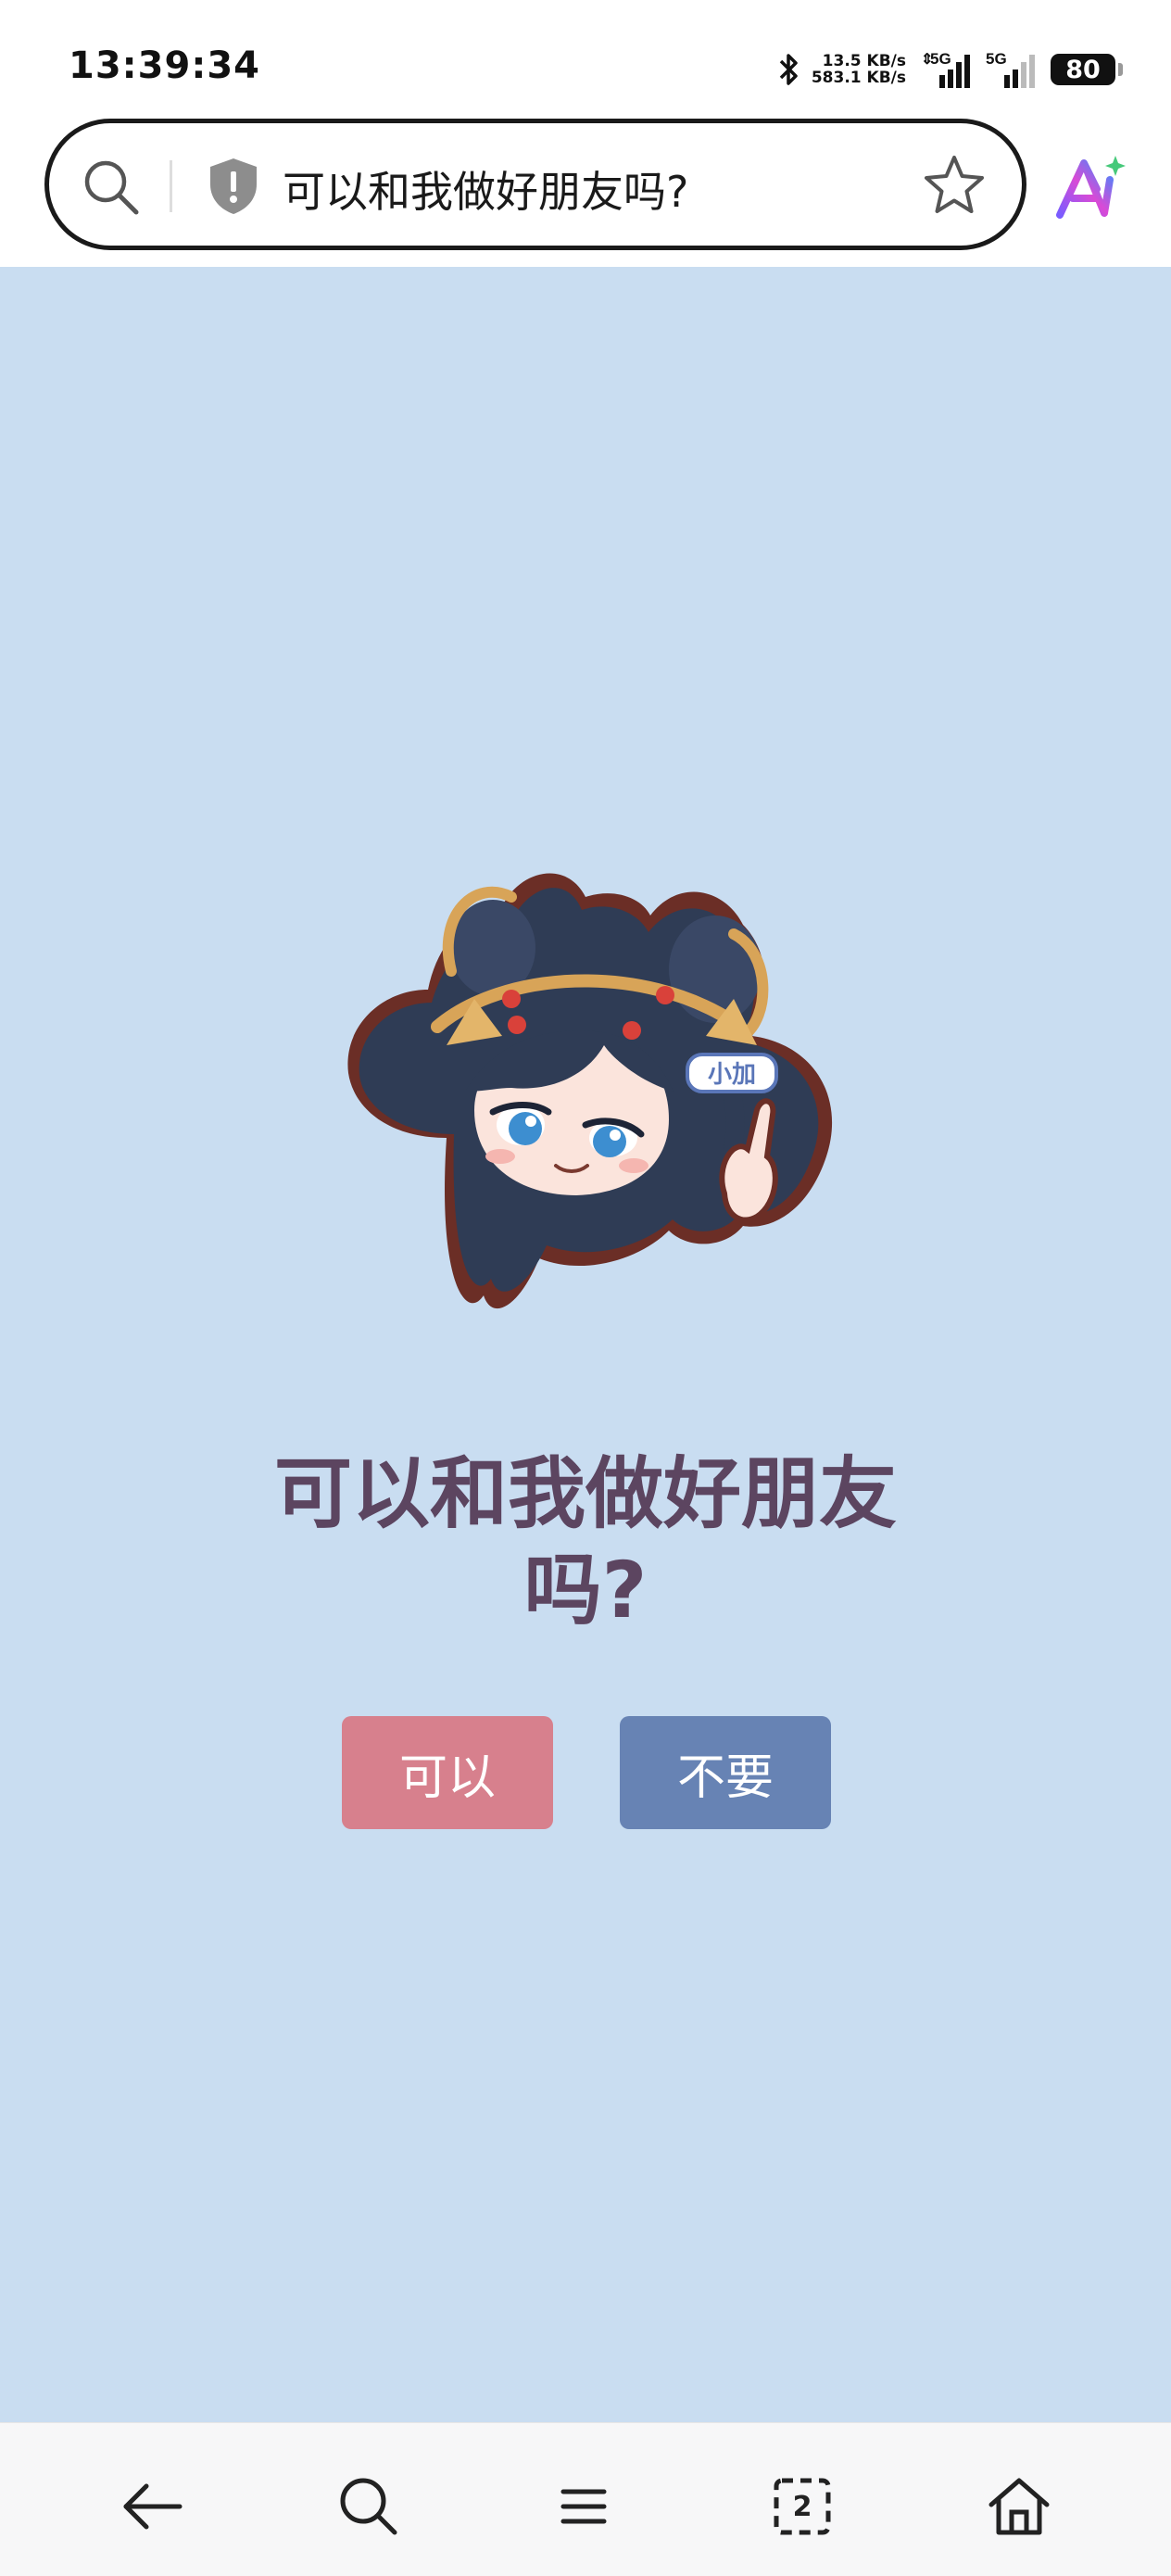 The height and width of the screenshot is (2576, 1171). Describe the element at coordinates (486, 189) in the screenshot. I see `address-text: 可以和我做好朋友吗?` at that location.